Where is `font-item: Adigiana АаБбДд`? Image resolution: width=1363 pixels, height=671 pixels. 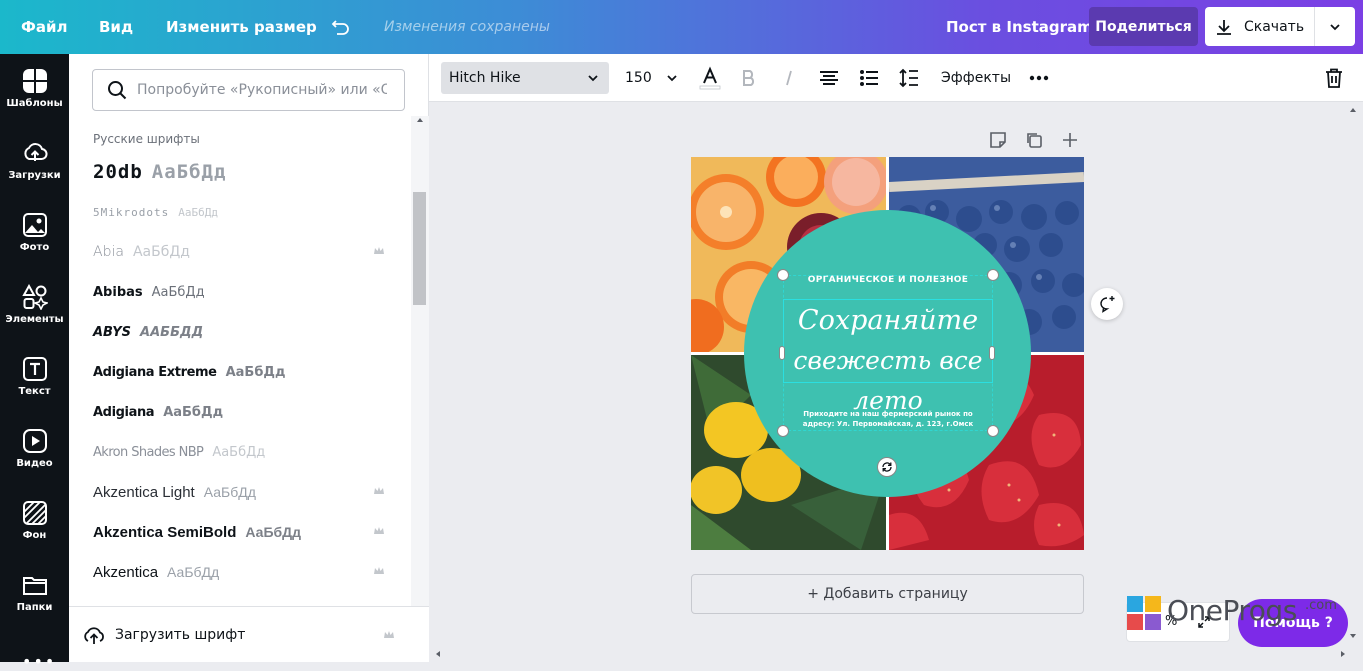
font-item: Adigiana АаБбДд is located at coordinates (243, 412).